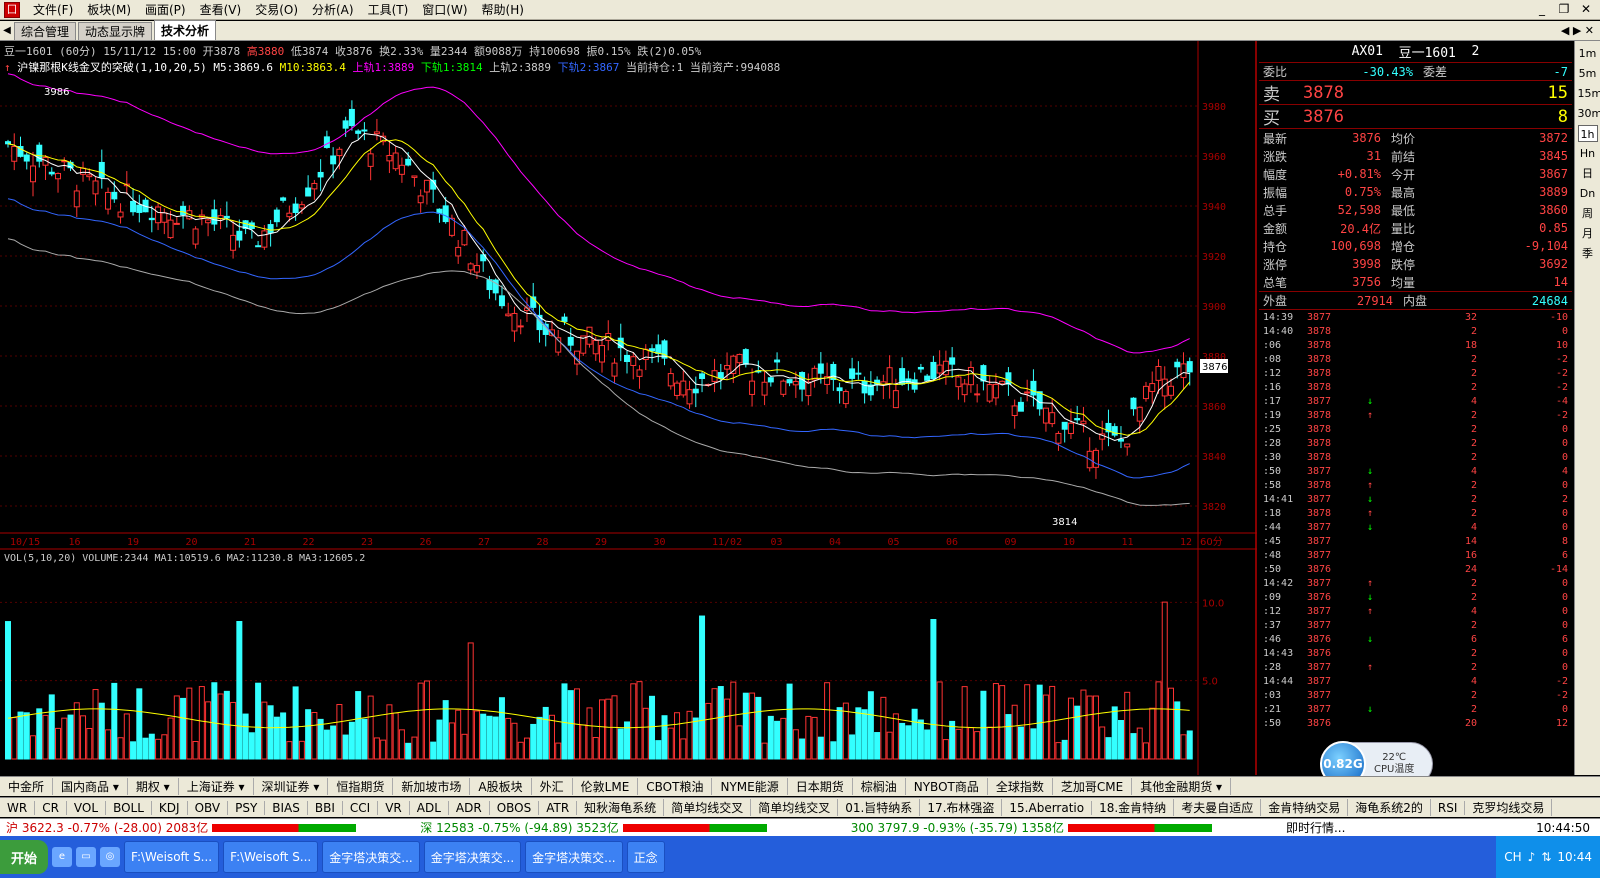 The height and width of the screenshot is (878, 1600). Describe the element at coordinates (86, 857) in the screenshot. I see `quicklaunch-desktop-icon: ▭` at that location.